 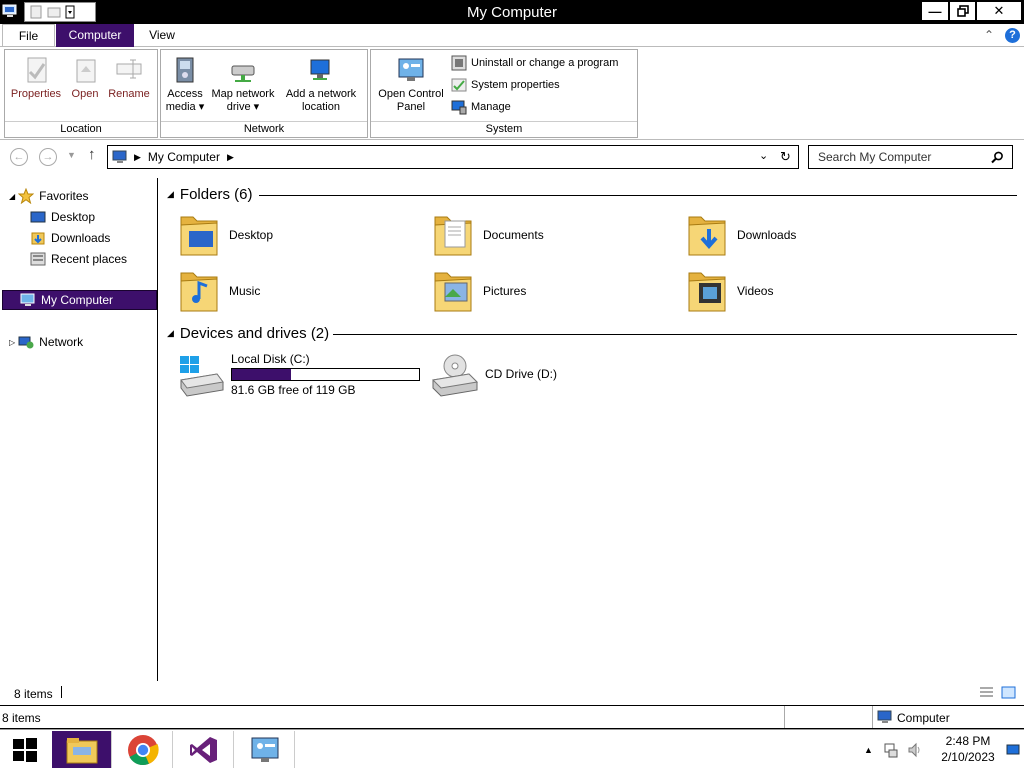 I want to click on local-disk-name: Local Disk (C:), so click(x=270, y=359).